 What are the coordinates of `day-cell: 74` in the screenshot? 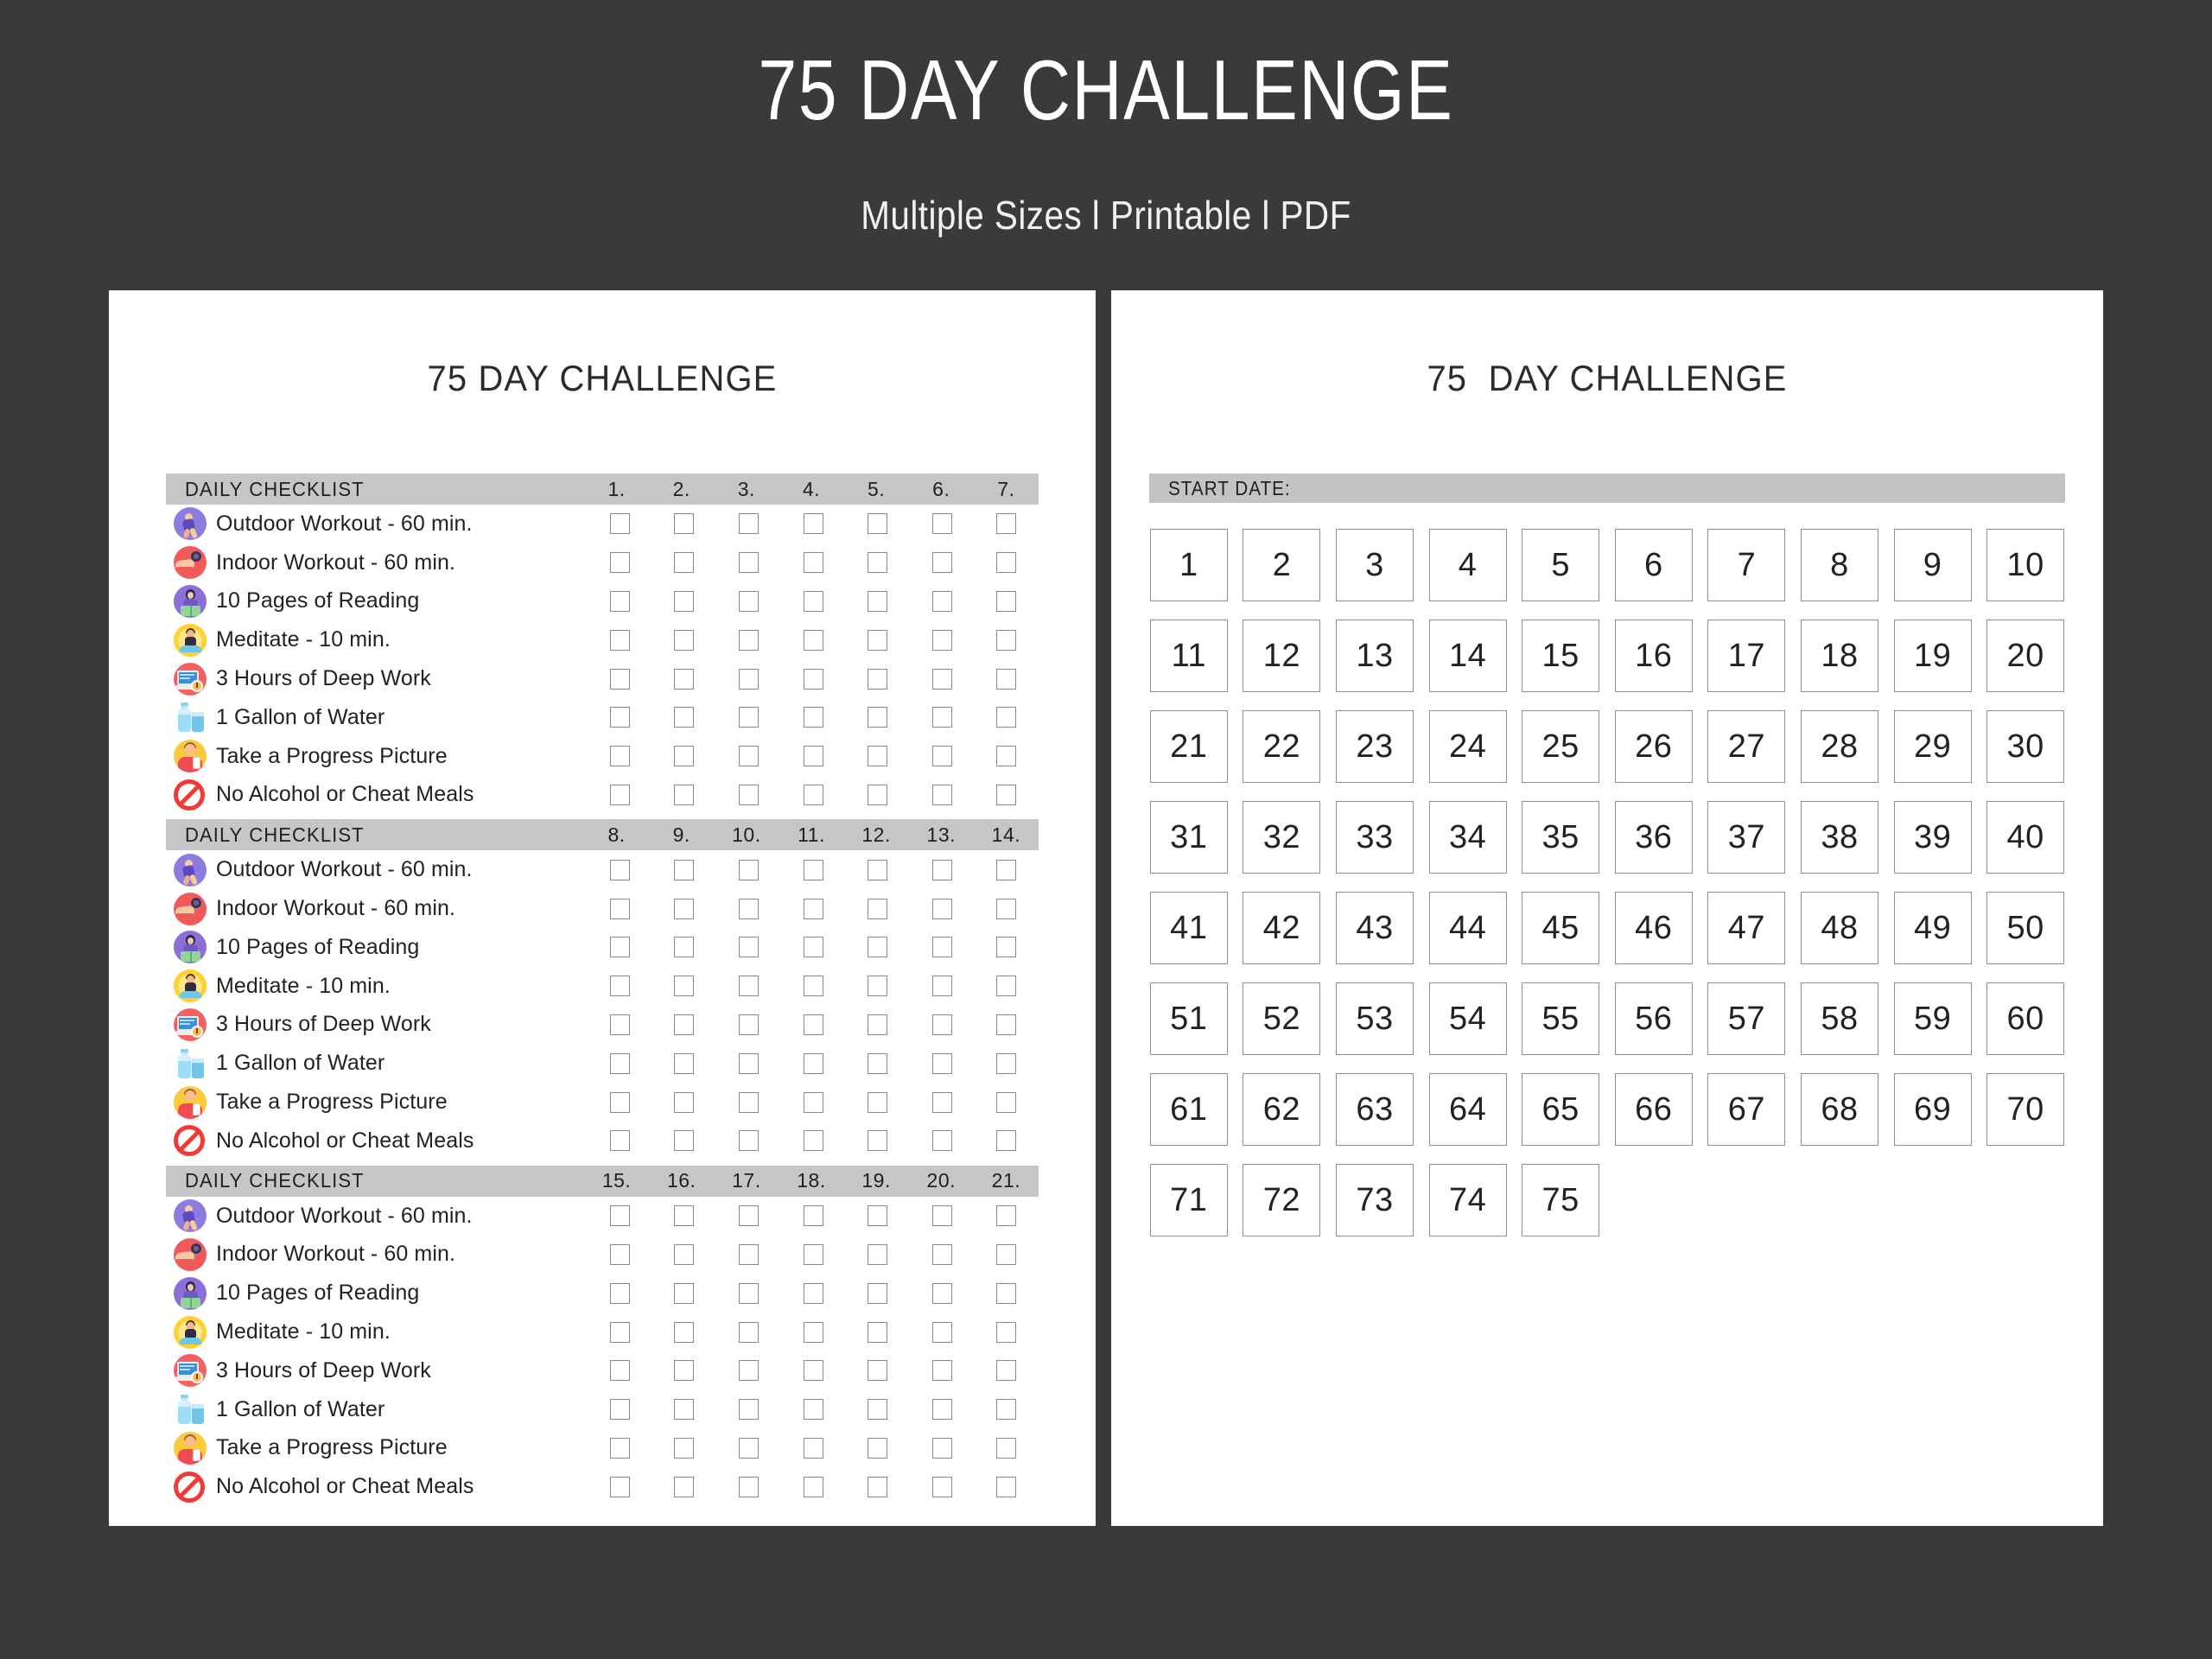 It's located at (1467, 1200).